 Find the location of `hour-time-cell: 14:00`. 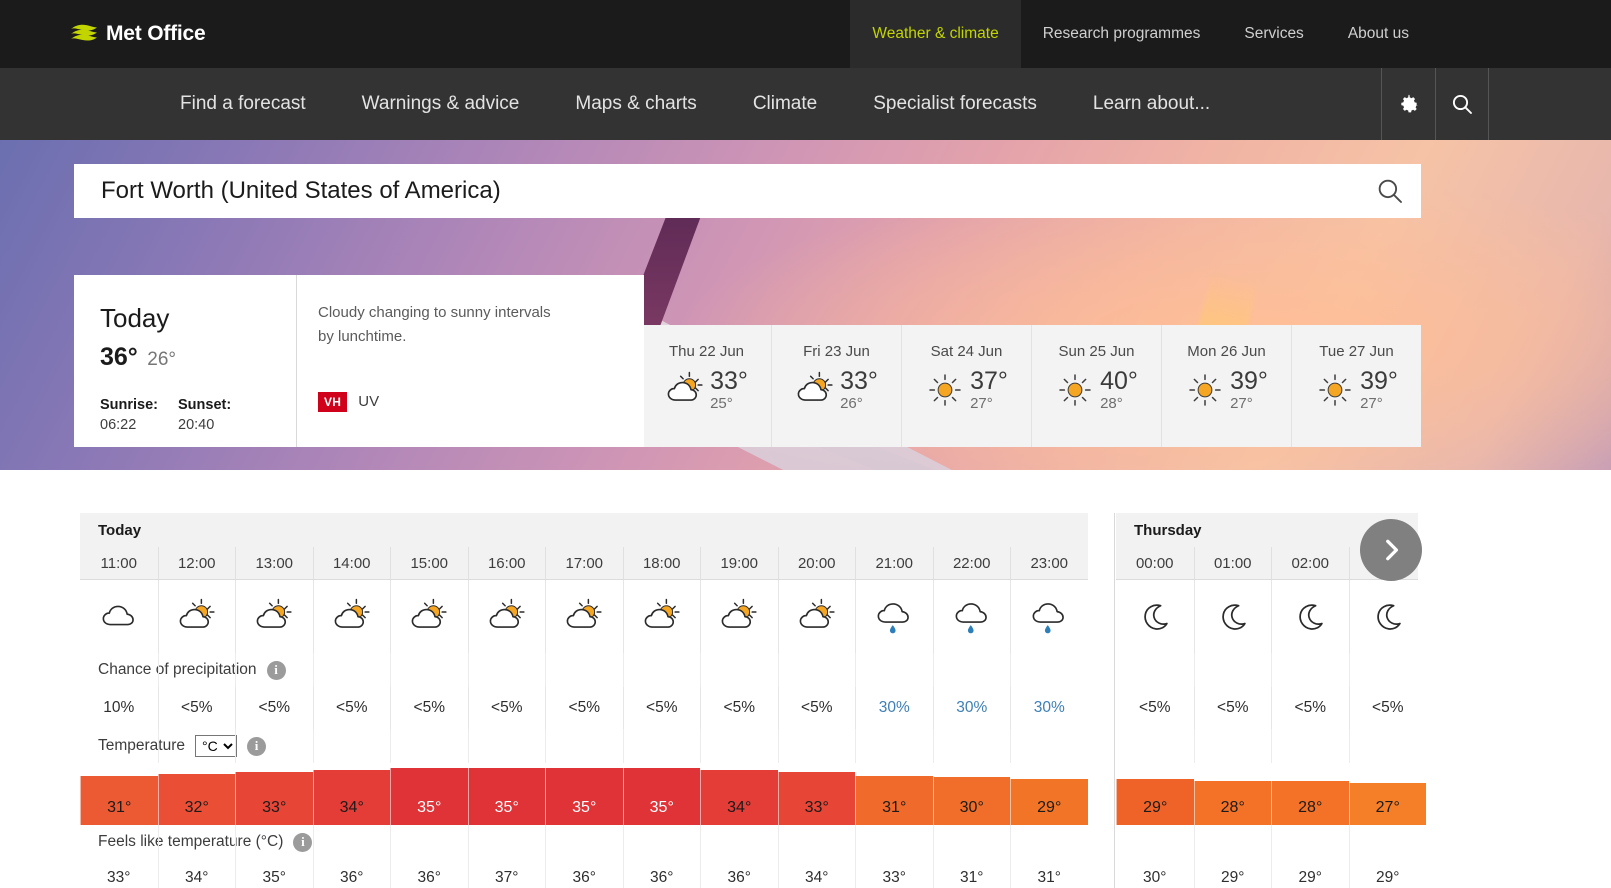

hour-time-cell: 14:00 is located at coordinates (351, 563).